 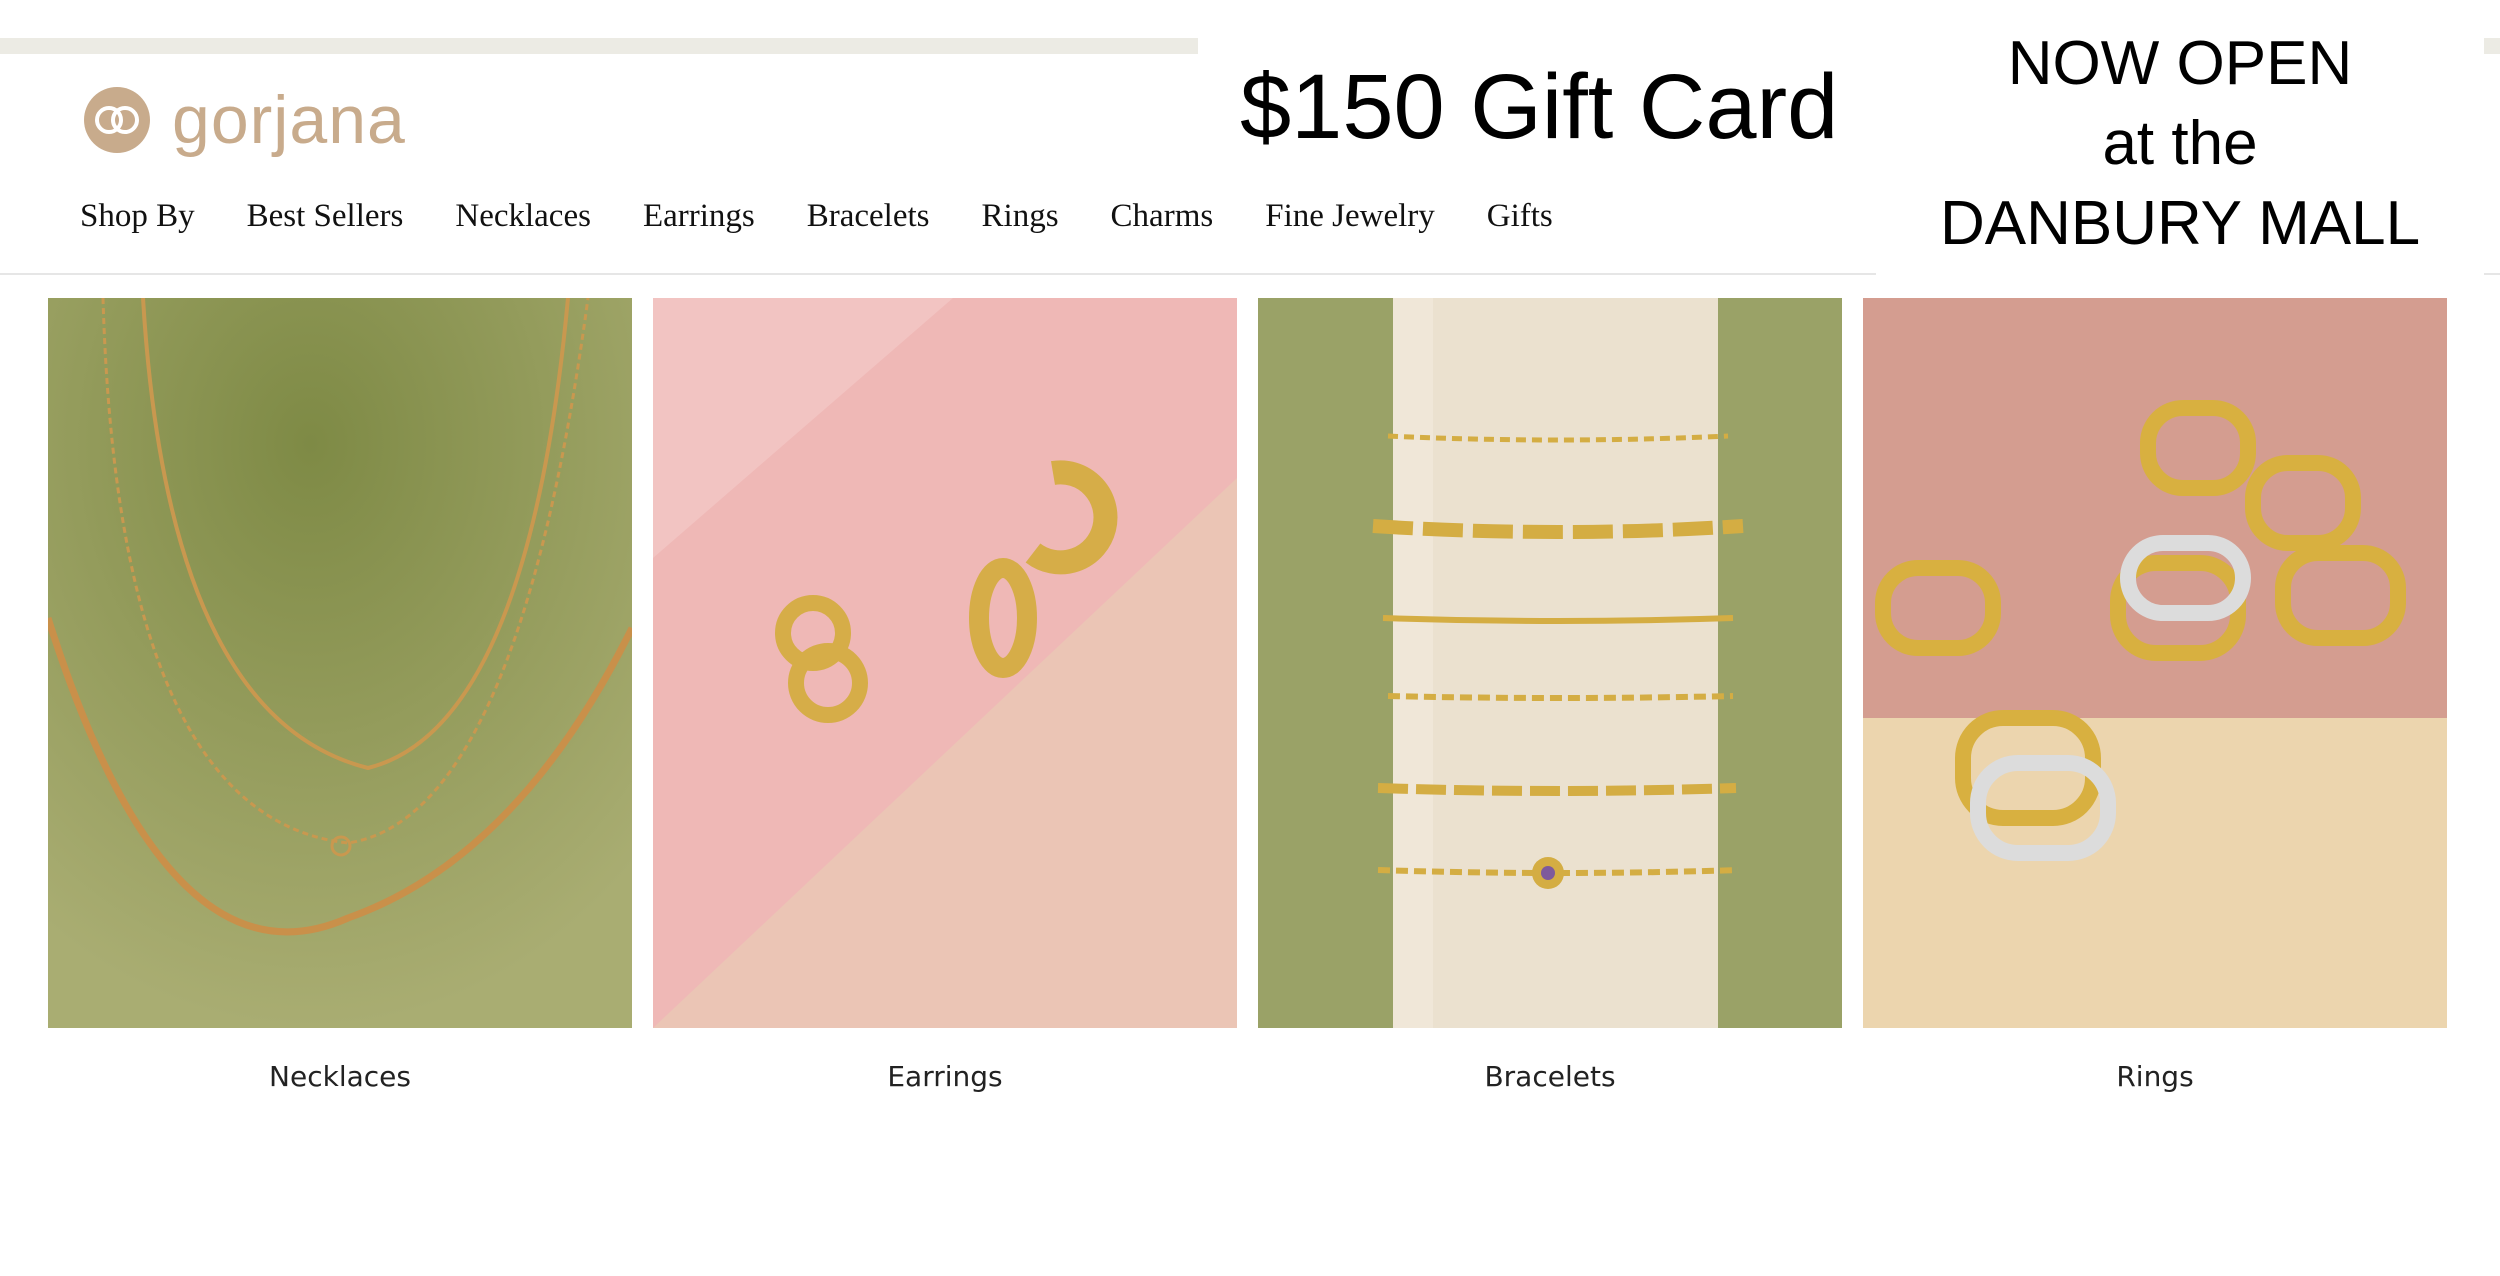 I want to click on store-promo-line1: NOW OPEN, so click(x=2180, y=63).